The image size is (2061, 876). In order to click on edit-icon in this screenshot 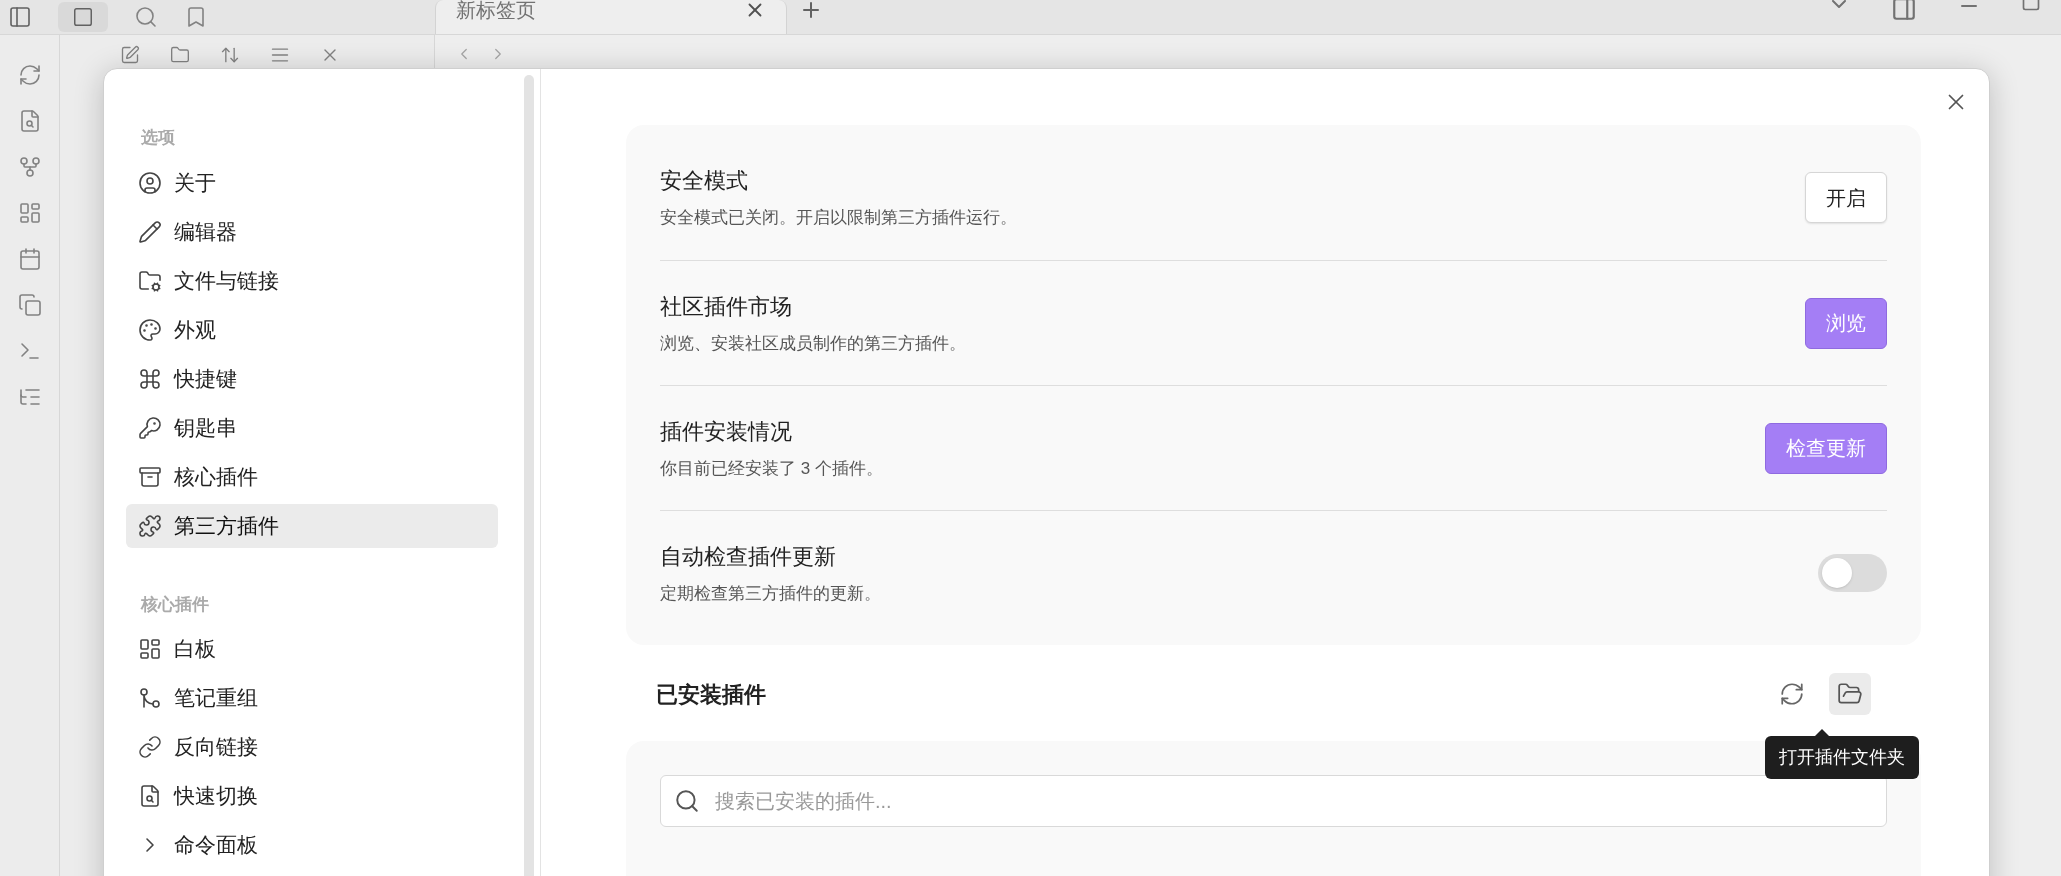, I will do `click(130, 55)`.